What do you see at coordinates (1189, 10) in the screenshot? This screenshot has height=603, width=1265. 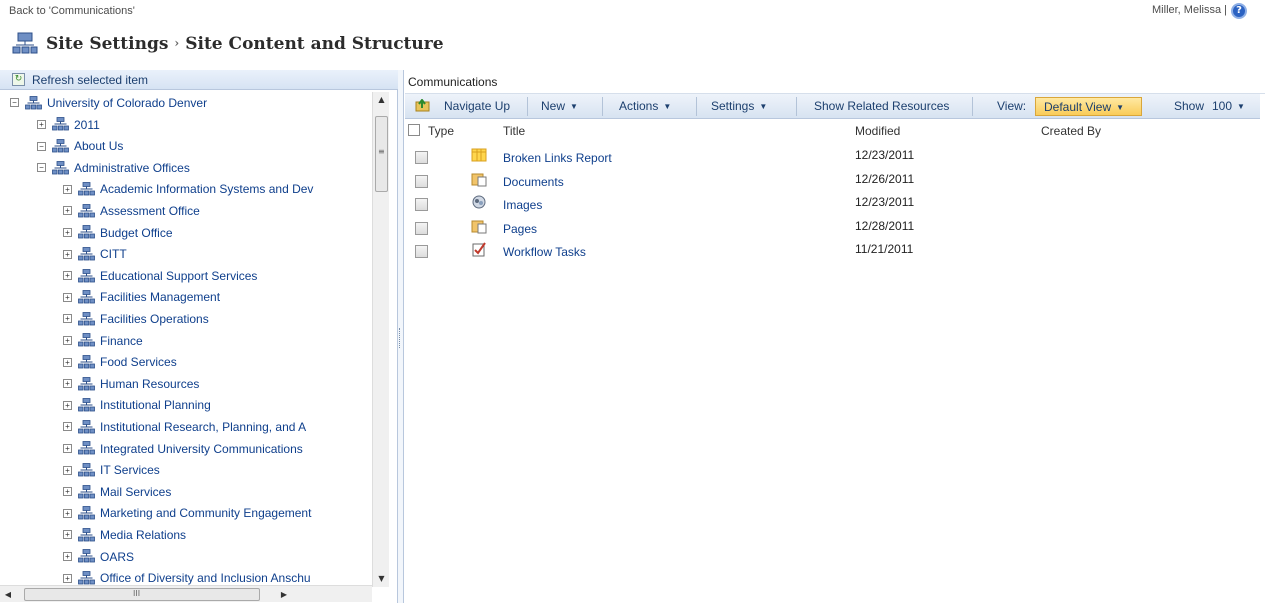 I see `user-menu: Miller, Melissa |` at bounding box center [1189, 10].